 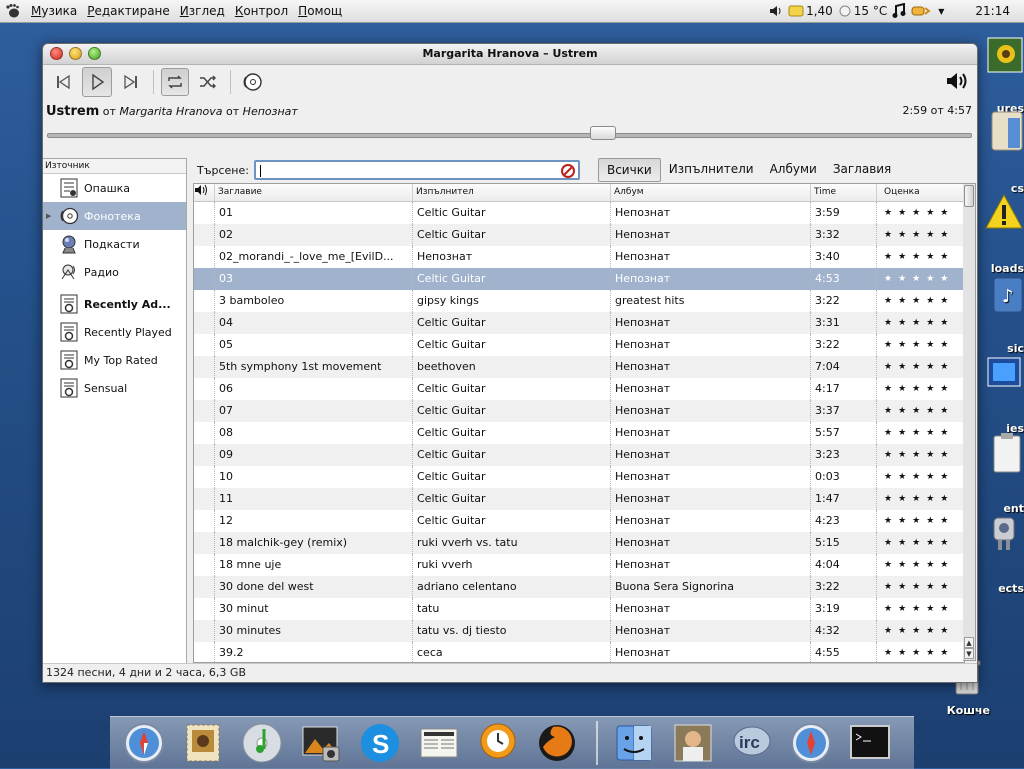 What do you see at coordinates (579, 235) in the screenshot?
I see `track-row: 02 Celtic Guitar Непознат 3:32 ★★★★★` at bounding box center [579, 235].